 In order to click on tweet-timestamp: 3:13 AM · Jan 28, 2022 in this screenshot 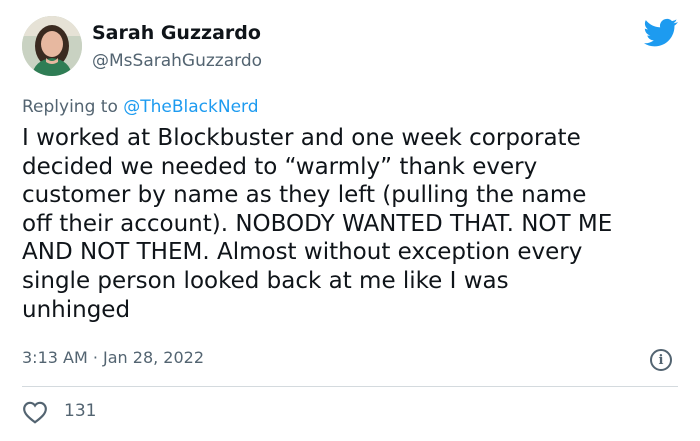, I will do `click(113, 357)`.